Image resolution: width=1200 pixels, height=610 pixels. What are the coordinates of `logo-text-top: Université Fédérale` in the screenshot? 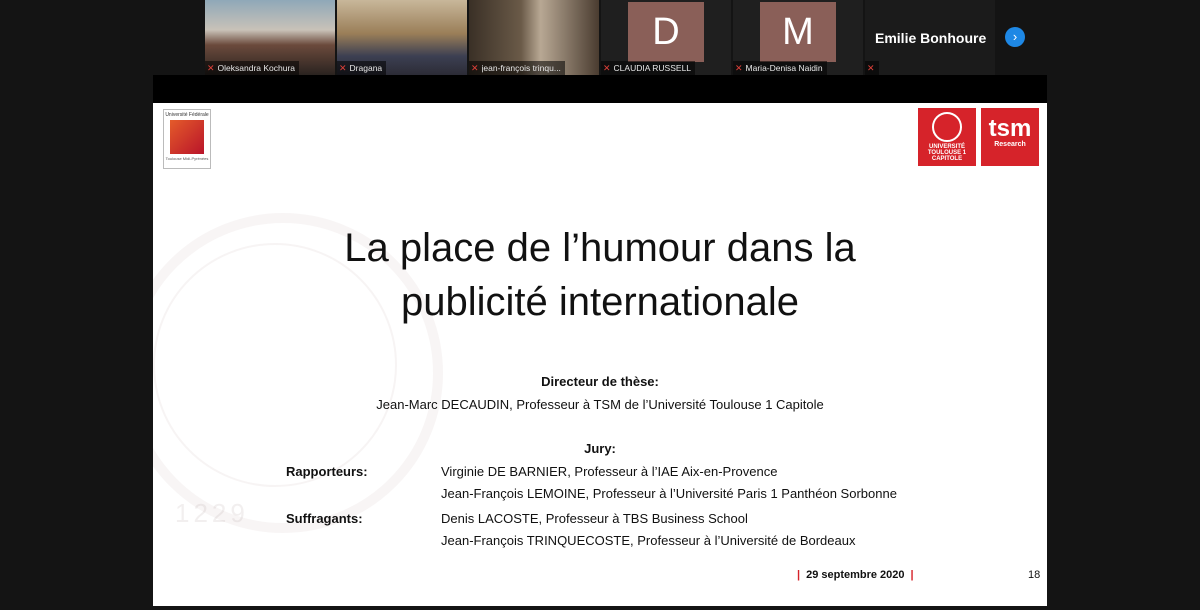 It's located at (187, 115).